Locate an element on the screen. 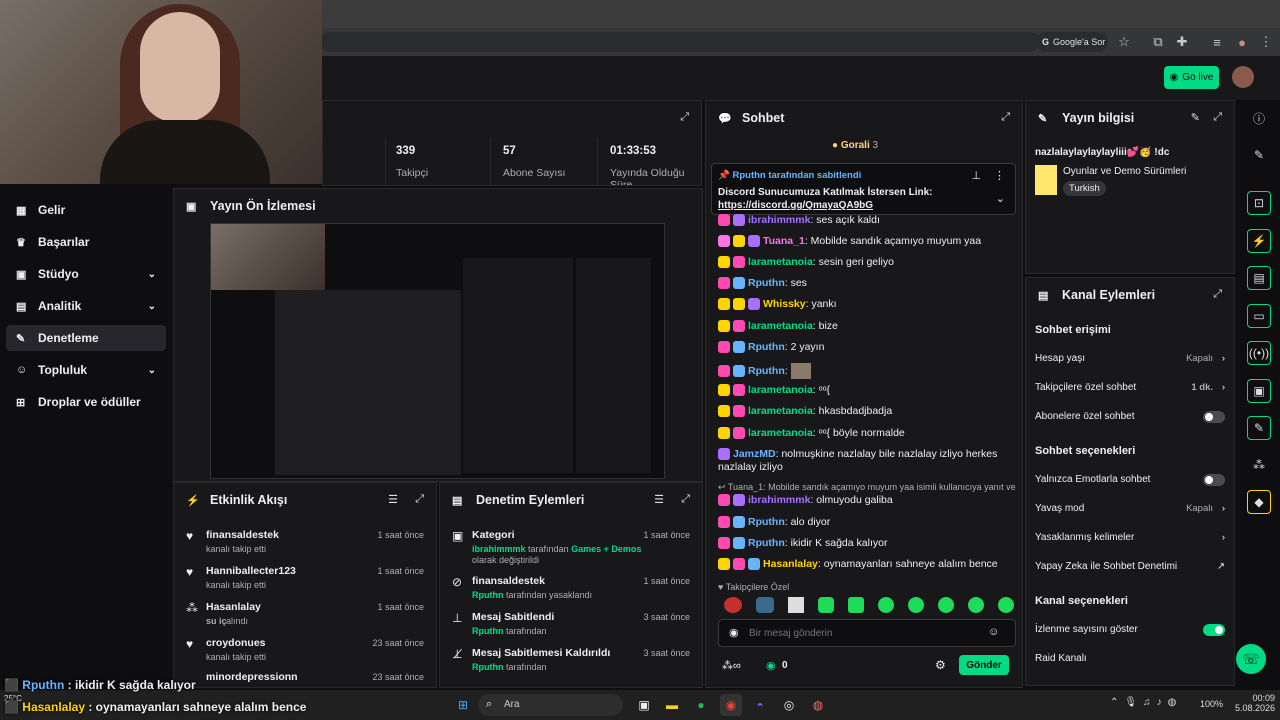 The image size is (1280, 720). emoji-icon: ☺ is located at coordinates (993, 632).